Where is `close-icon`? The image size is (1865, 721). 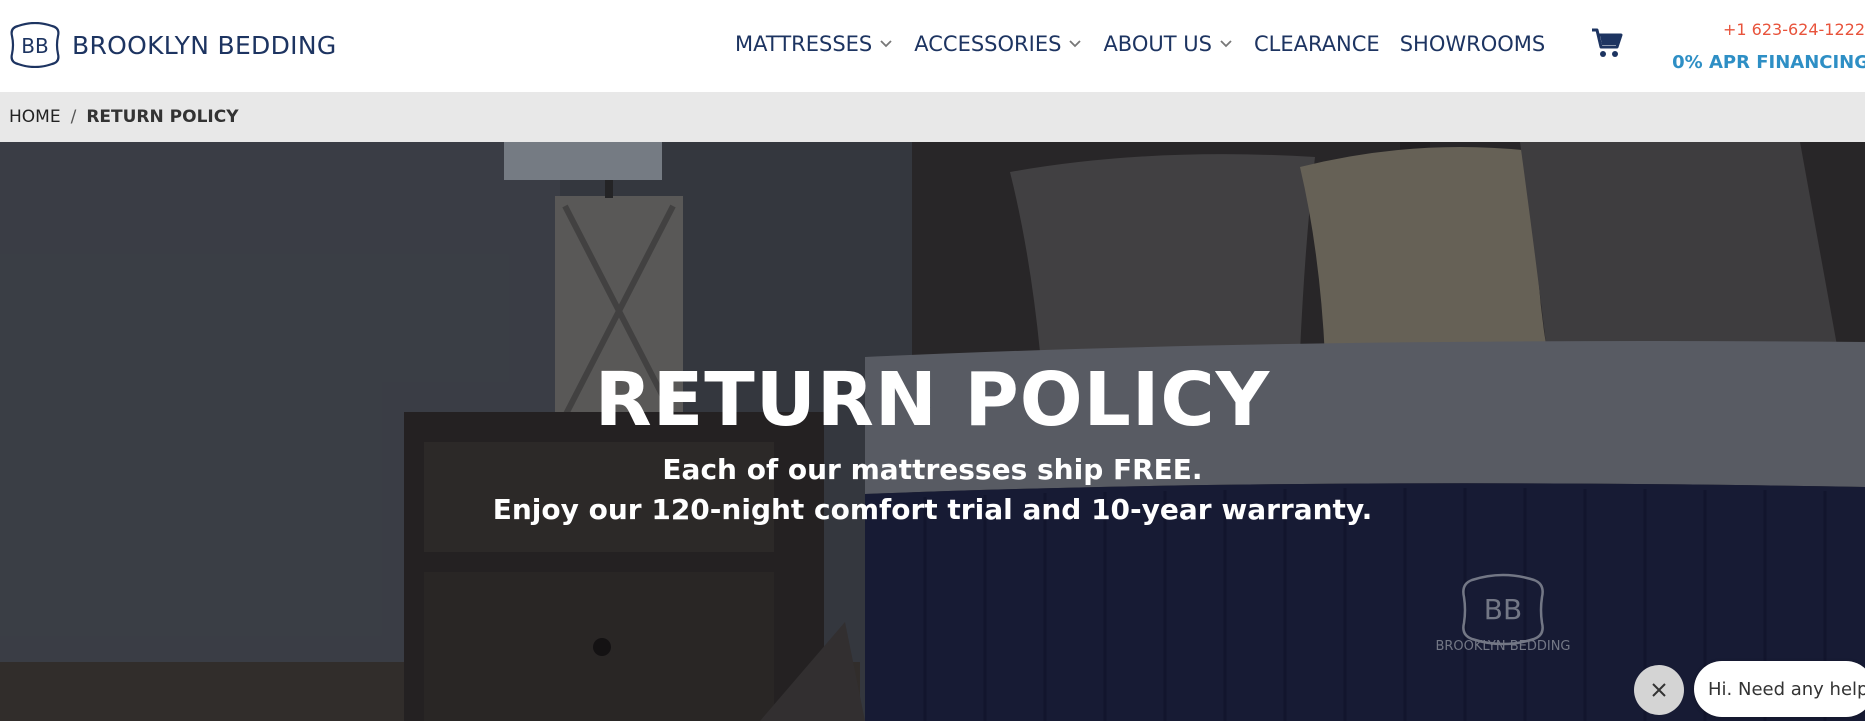
close-icon is located at coordinates (1659, 690).